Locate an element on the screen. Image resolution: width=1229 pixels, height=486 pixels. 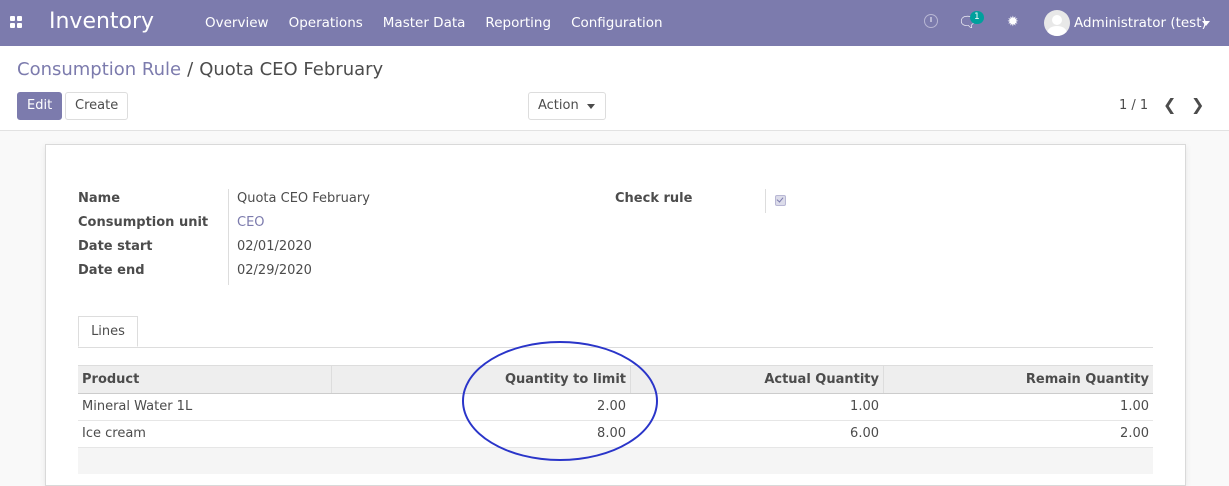
name-value: Quota CEO February is located at coordinates (303, 198).